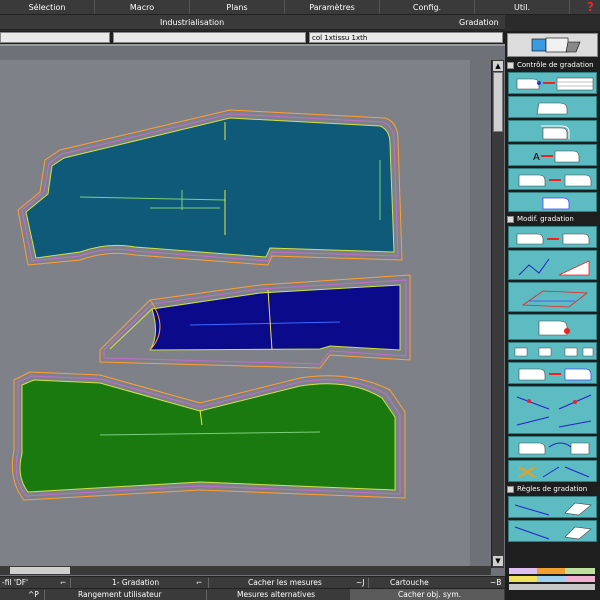  I want to click on tool-grading-cross, so click(552, 471).